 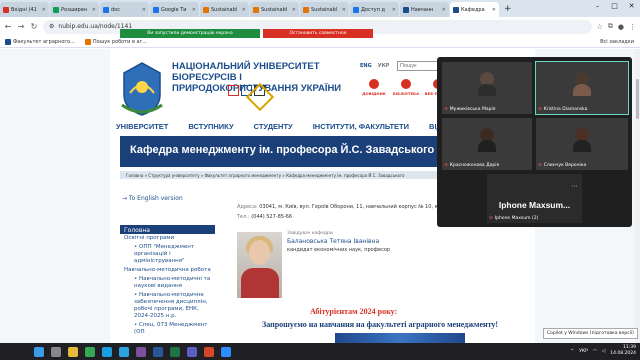 What do you see at coordinates (21, 26) in the screenshot?
I see `forward-icon: →` at bounding box center [21, 26].